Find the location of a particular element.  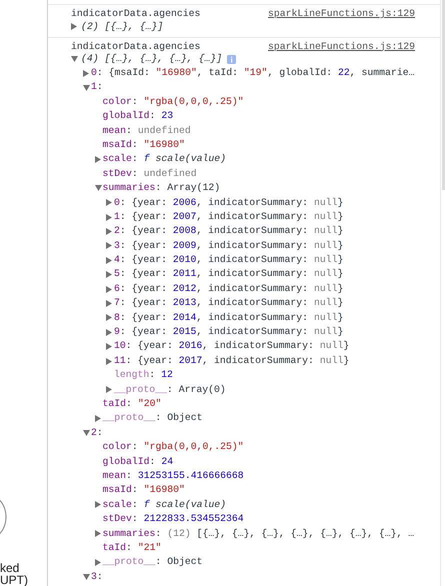

property-entry: 5: {year: 2011, indicatorSummary: null} is located at coordinates (229, 274).